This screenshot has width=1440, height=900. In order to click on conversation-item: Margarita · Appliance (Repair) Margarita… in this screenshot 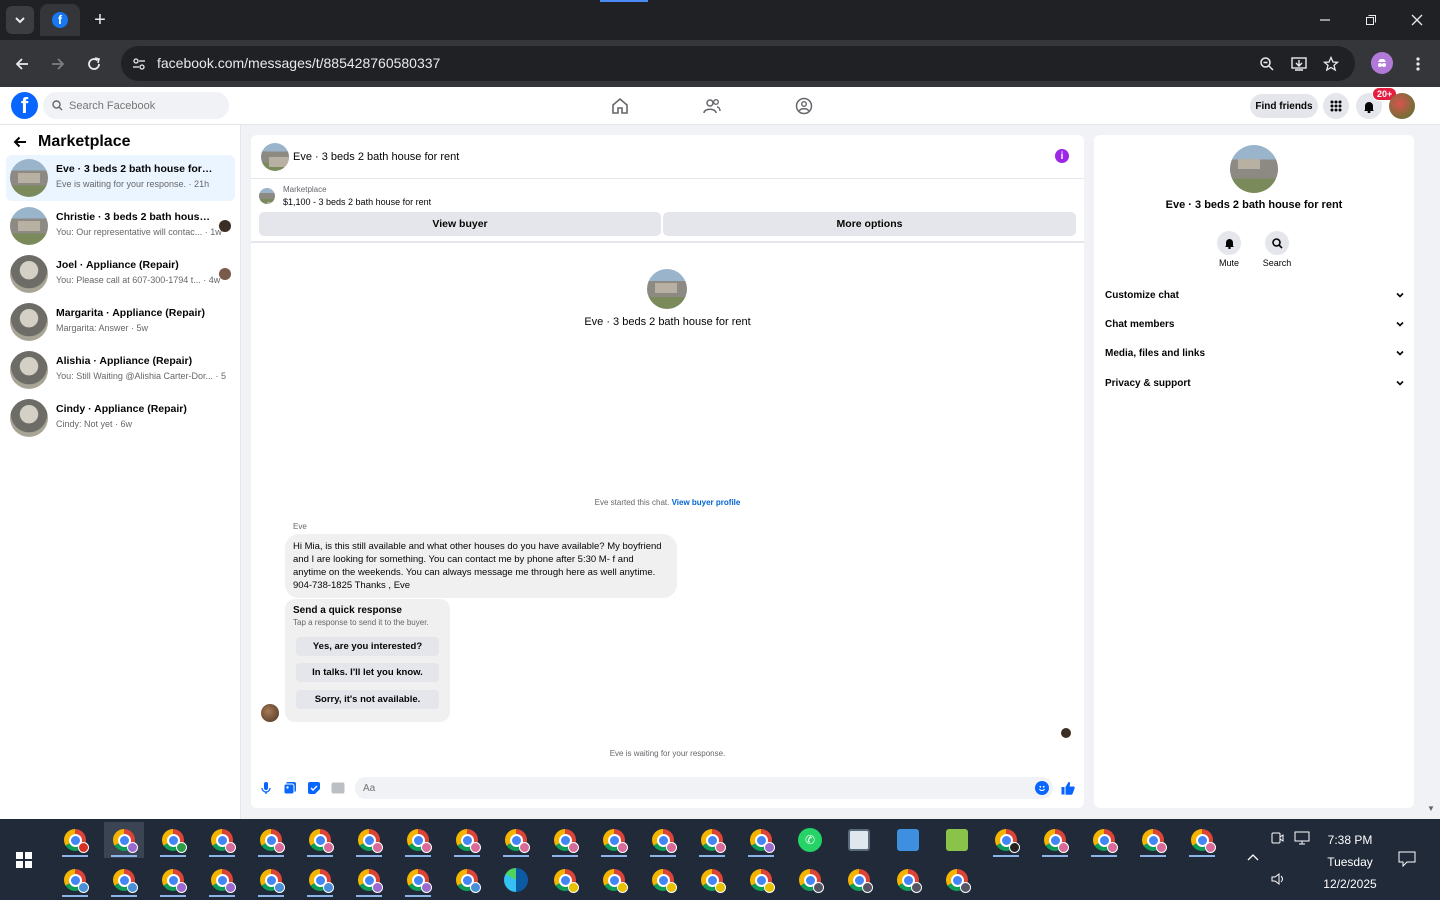, I will do `click(120, 322)`.